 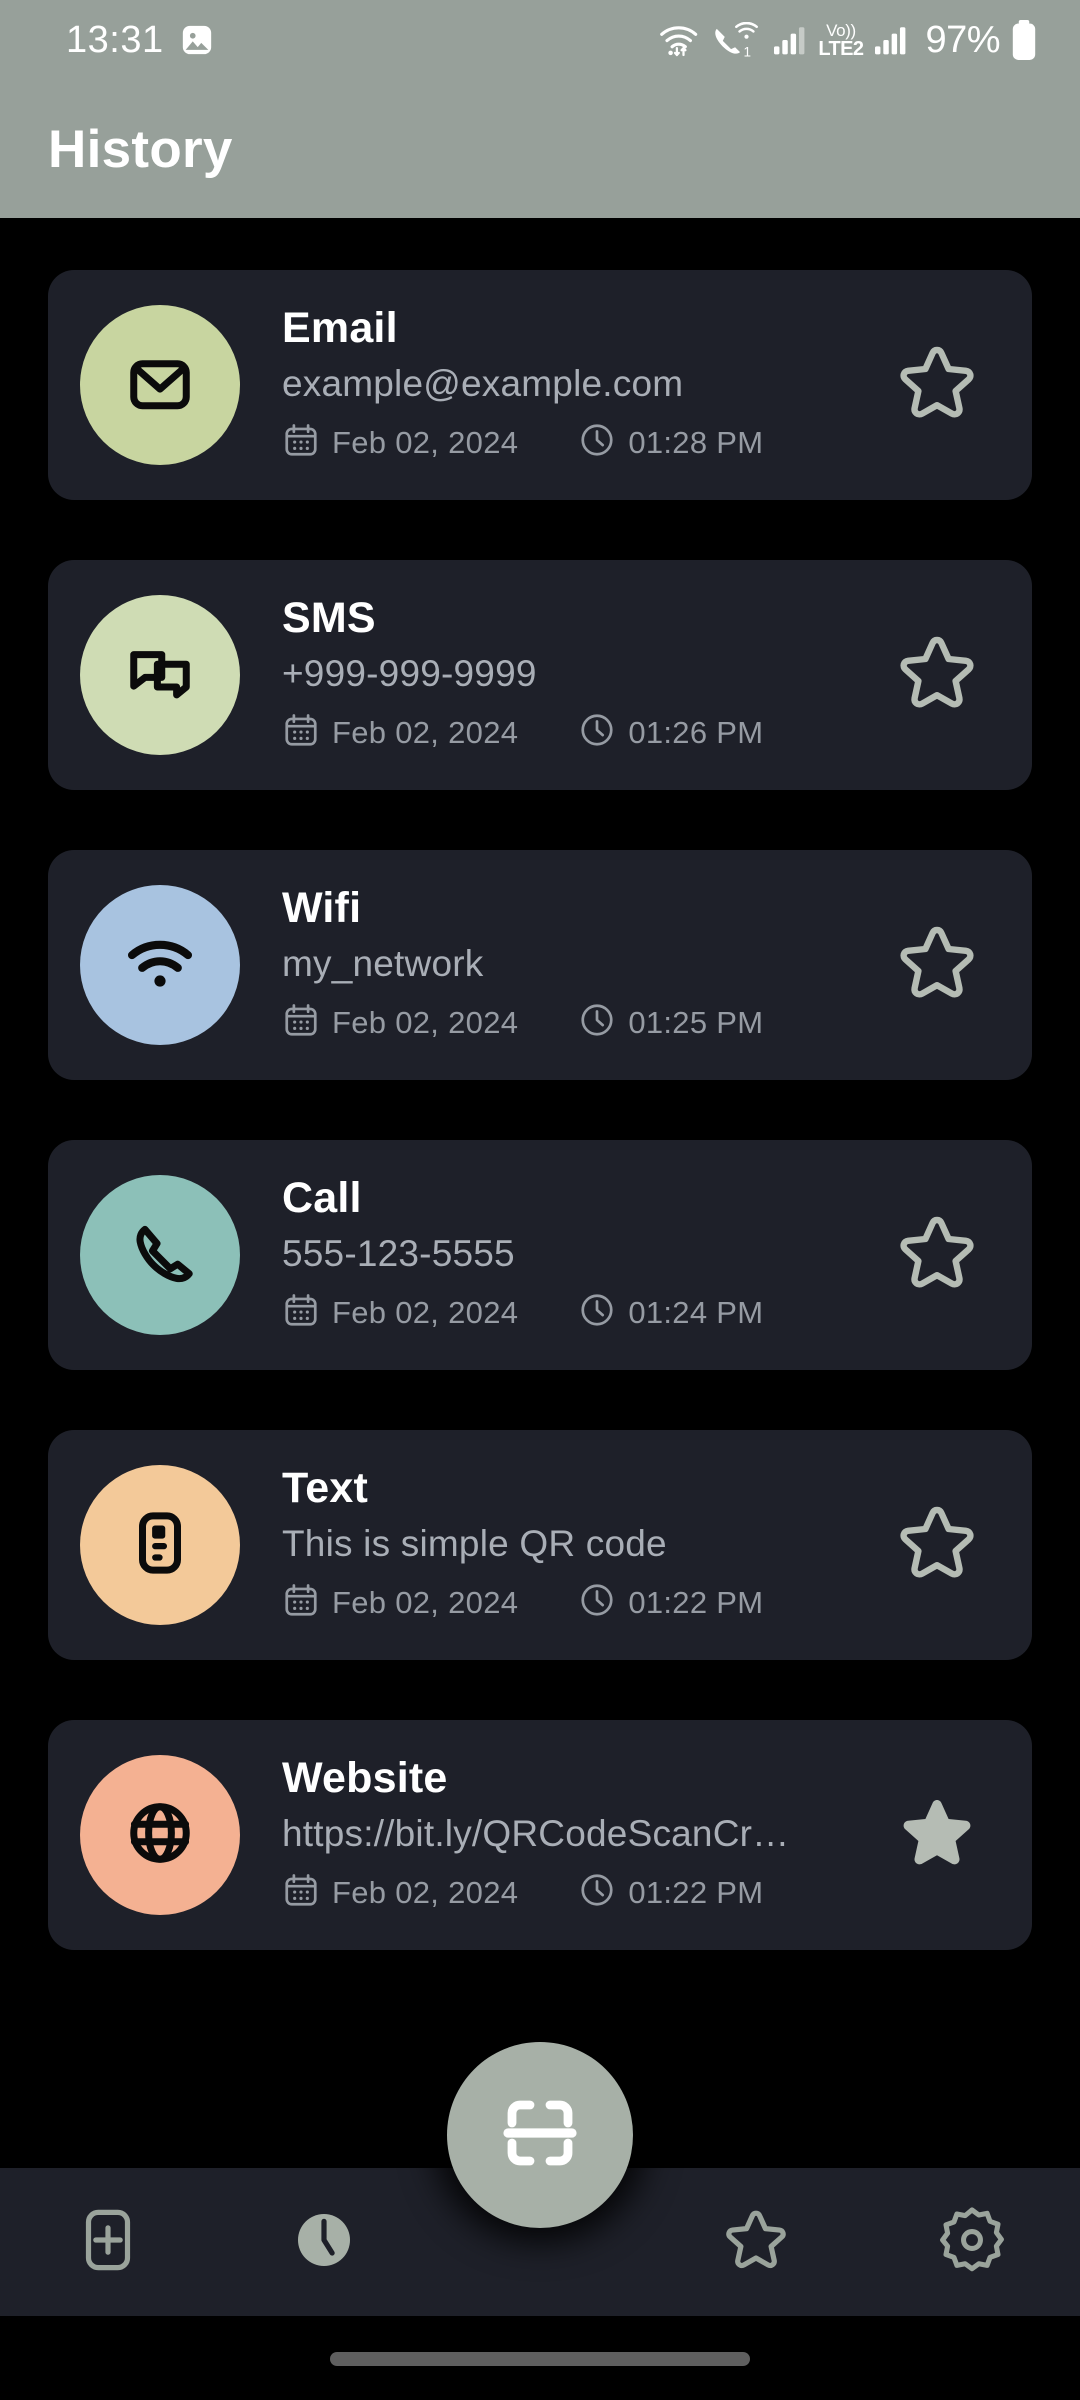 What do you see at coordinates (340, 327) in the screenshot?
I see `history-item-type: Email` at bounding box center [340, 327].